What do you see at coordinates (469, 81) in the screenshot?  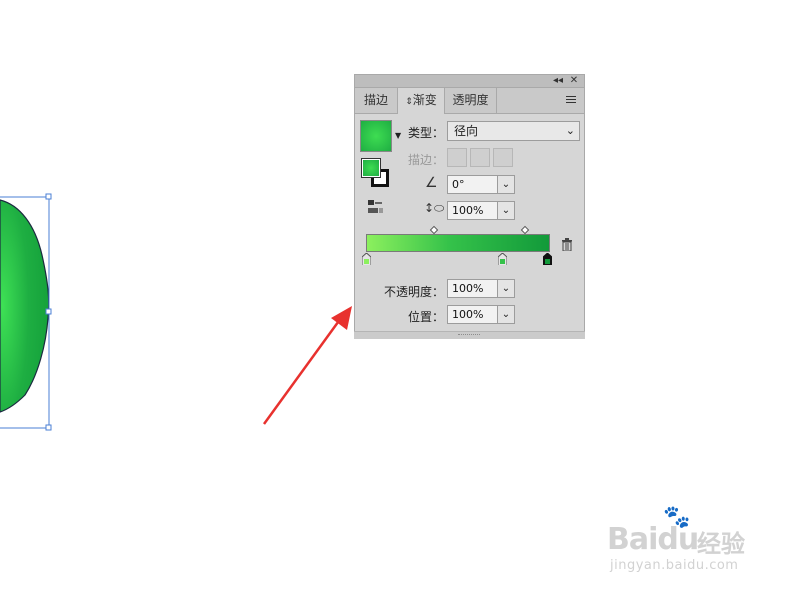 I see `panel-titlebar: ◂◂ ✕` at bounding box center [469, 81].